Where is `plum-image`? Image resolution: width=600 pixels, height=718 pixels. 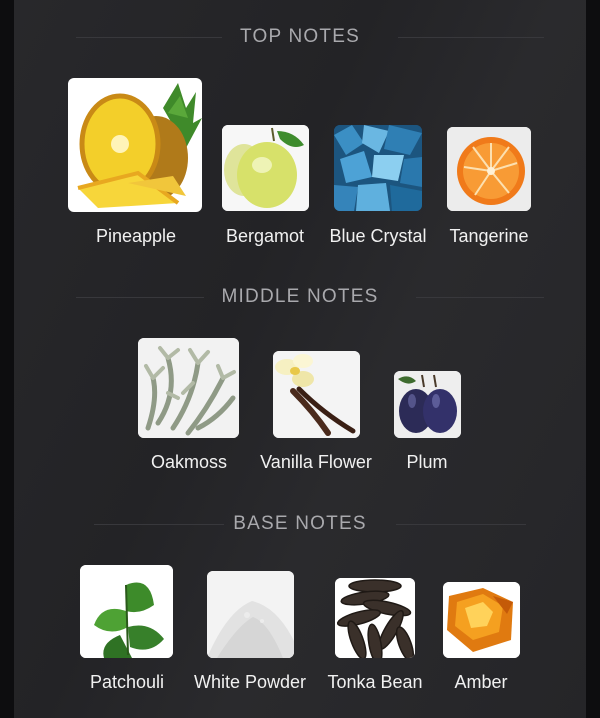 plum-image is located at coordinates (427, 404).